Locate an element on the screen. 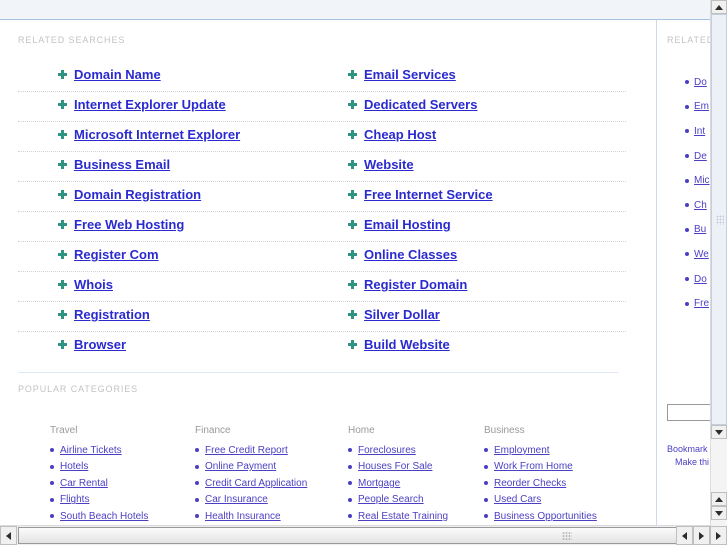  related-search-item: Build Website is located at coordinates (399, 344).